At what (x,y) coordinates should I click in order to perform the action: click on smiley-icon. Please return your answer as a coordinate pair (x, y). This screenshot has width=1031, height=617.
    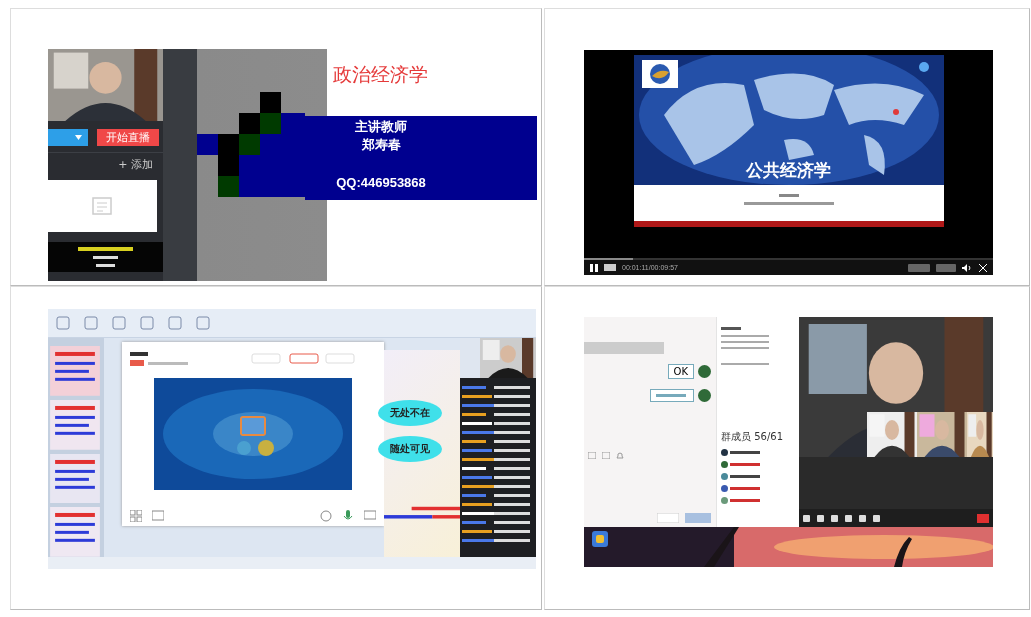
    Looking at the image, I should click on (326, 516).